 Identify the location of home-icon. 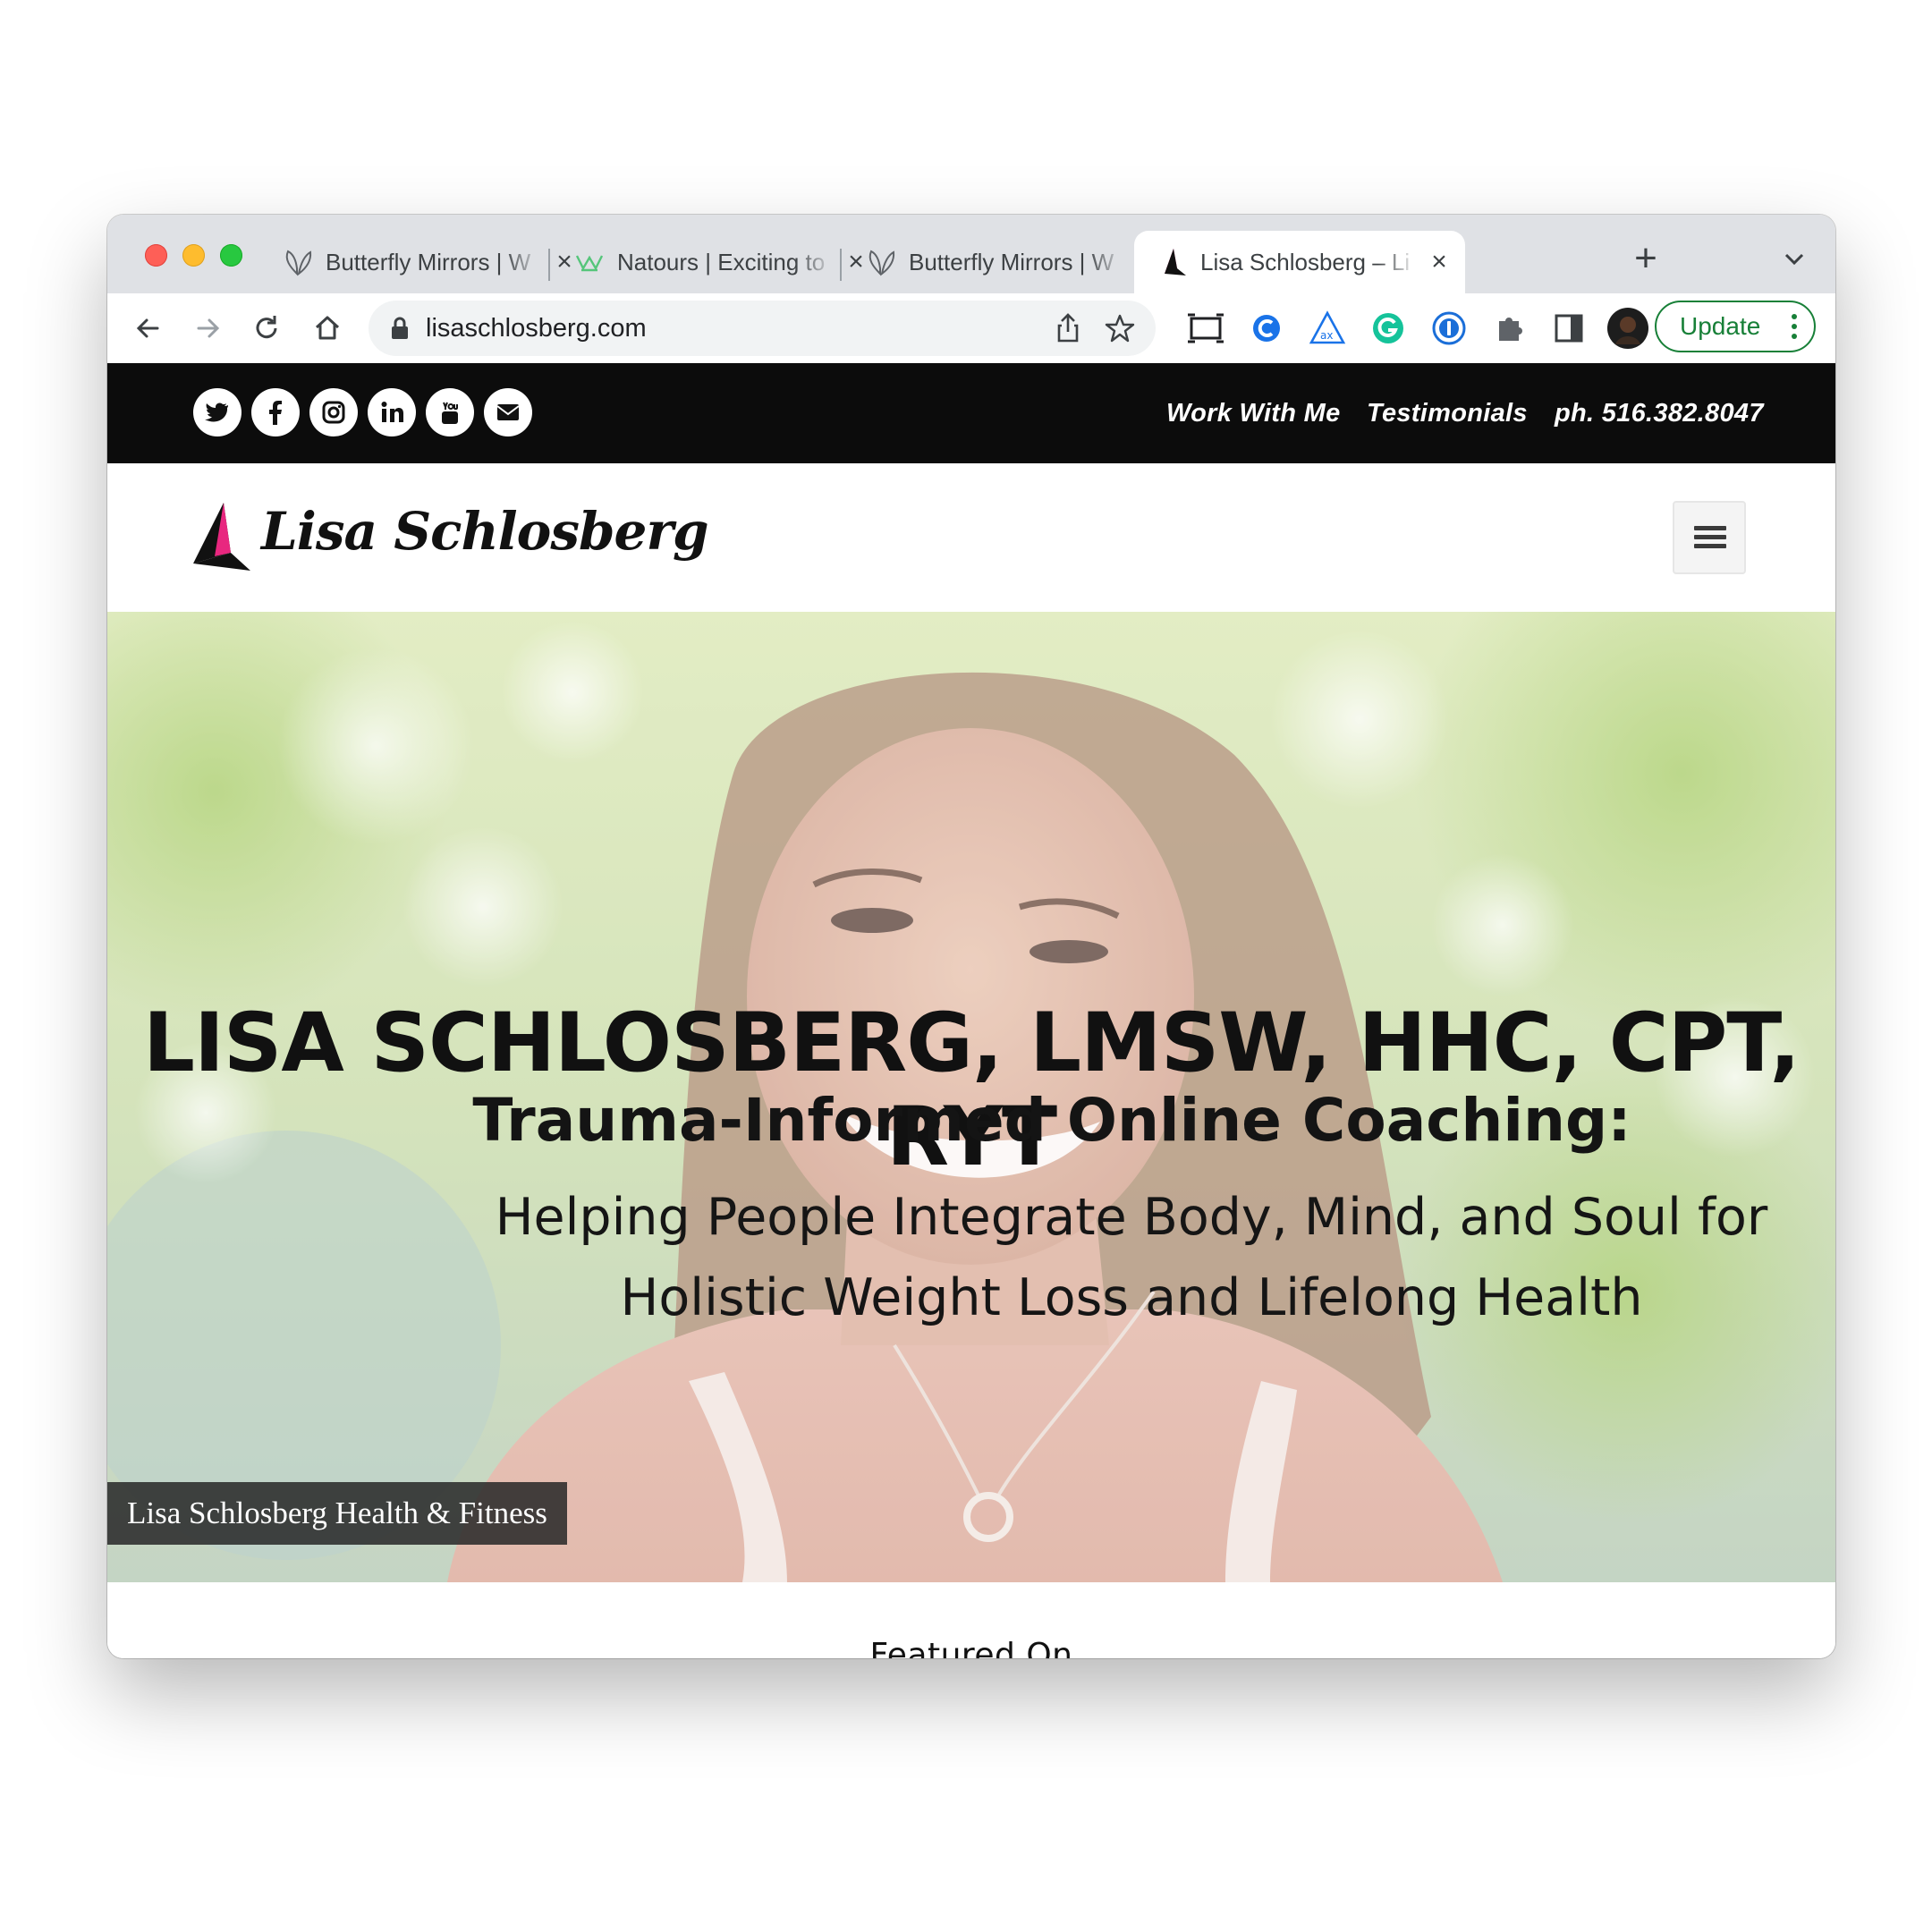
(327, 328).